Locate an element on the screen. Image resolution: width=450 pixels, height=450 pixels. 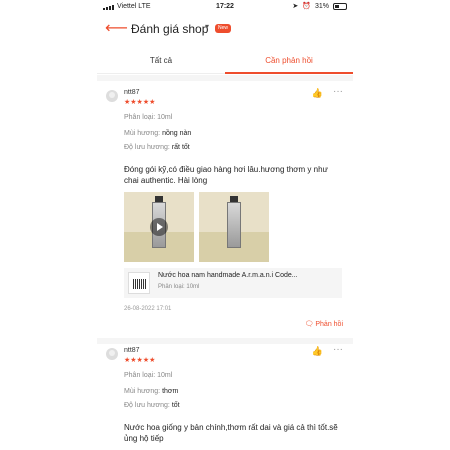
scent-value: thơm is located at coordinates (170, 391).